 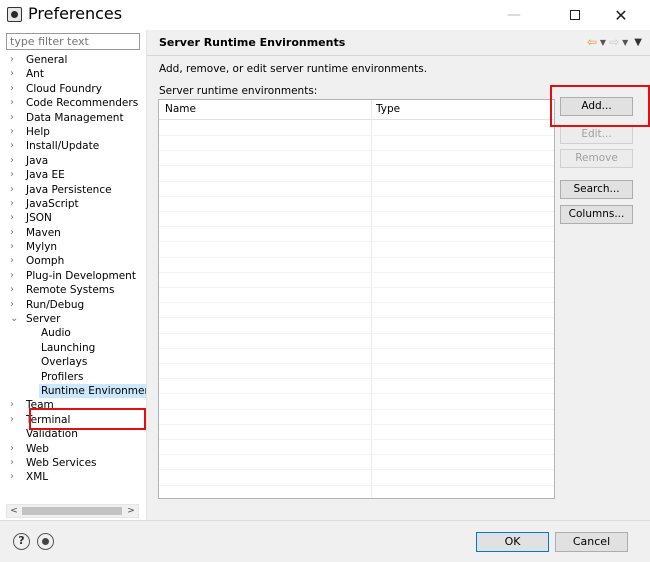 What do you see at coordinates (82, 103) in the screenshot?
I see `tree-item-label: Code Recommenders` at bounding box center [82, 103].